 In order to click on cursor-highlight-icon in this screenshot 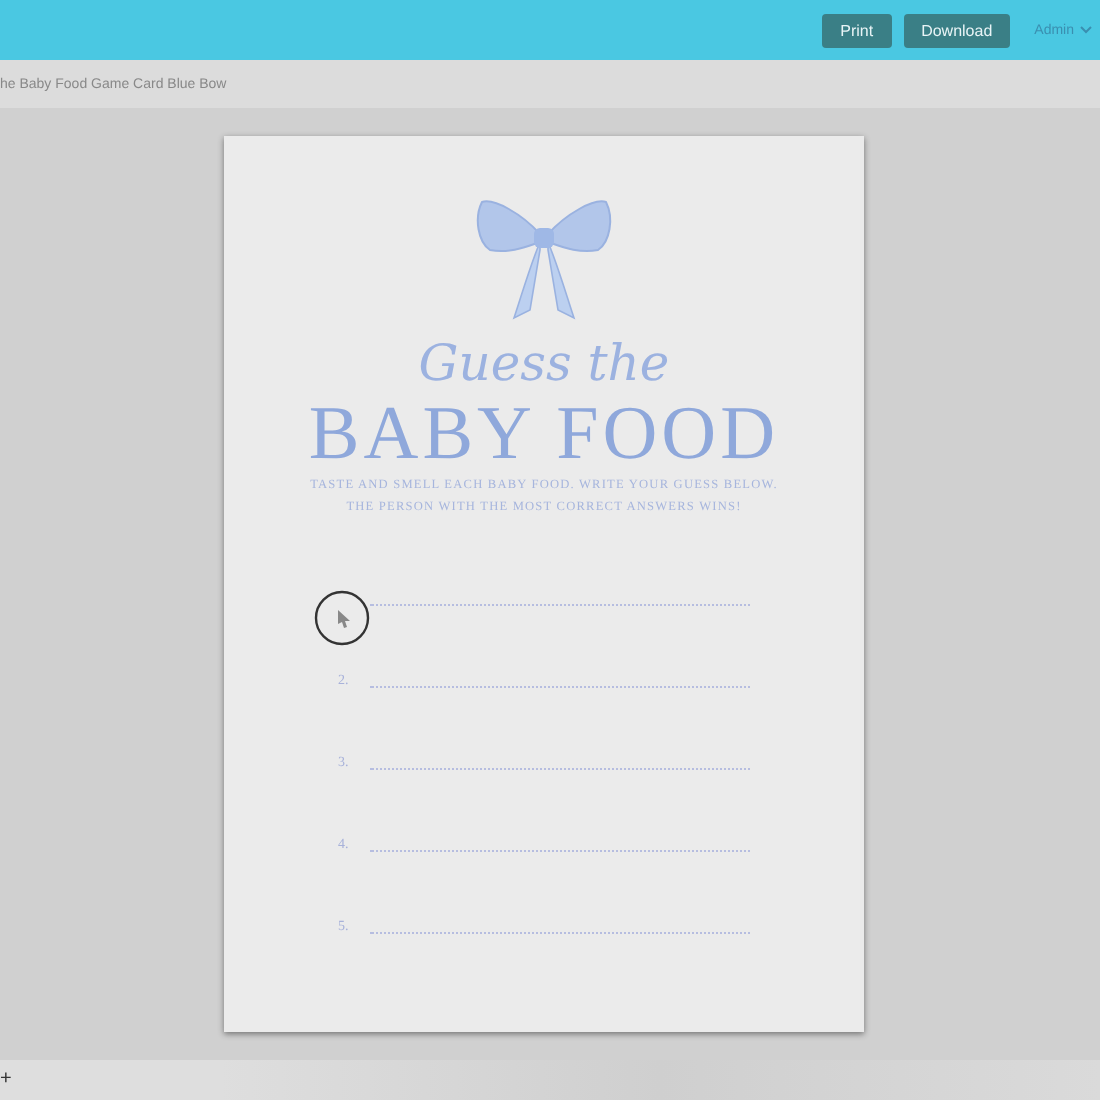, I will do `click(342, 618)`.